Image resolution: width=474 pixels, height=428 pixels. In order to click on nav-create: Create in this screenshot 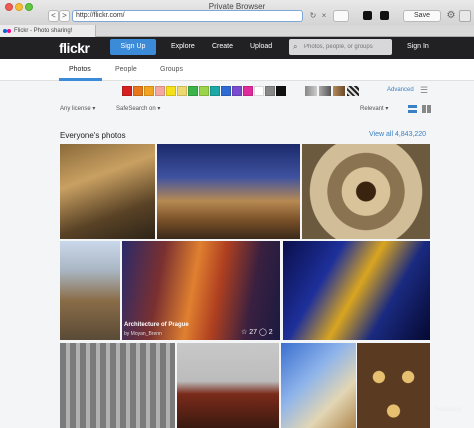, I will do `click(222, 46)`.